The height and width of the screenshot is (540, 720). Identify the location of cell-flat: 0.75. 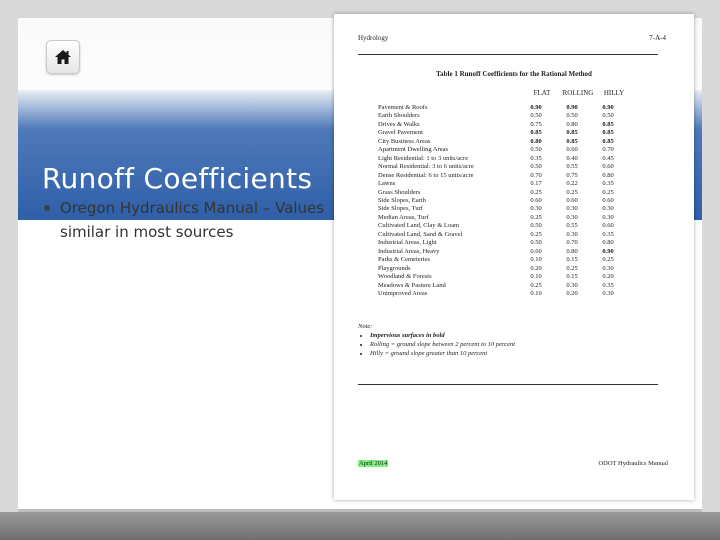
(536, 124).